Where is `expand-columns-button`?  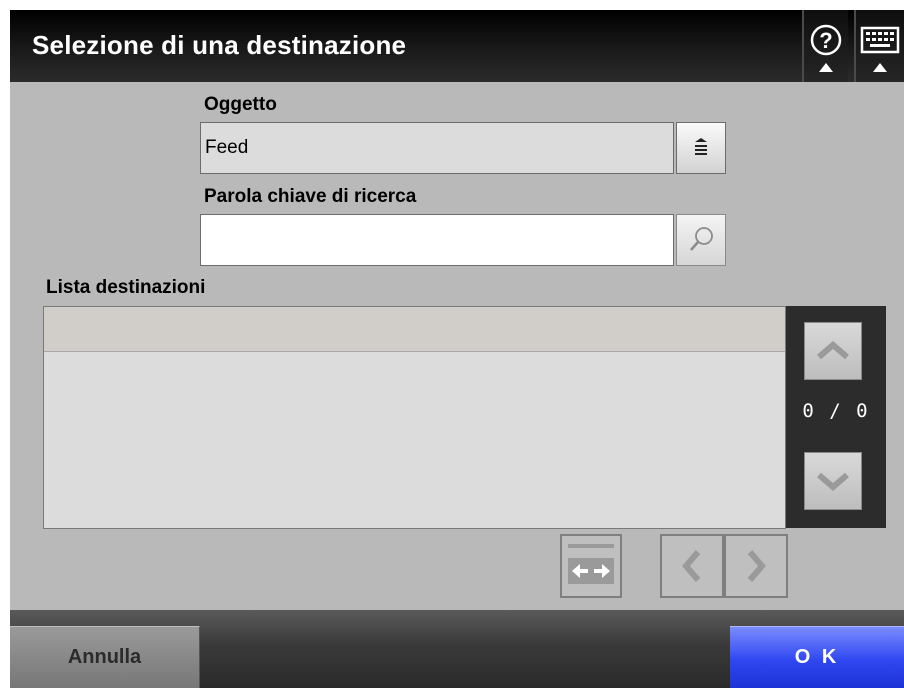
expand-columns-button is located at coordinates (591, 566).